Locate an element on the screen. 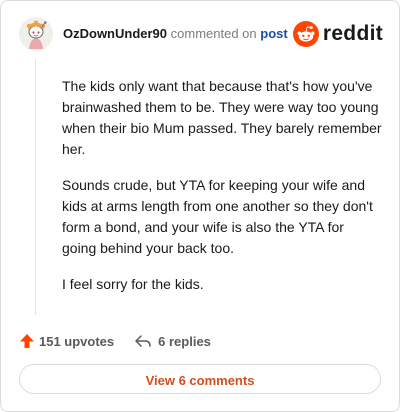  reddit-logo: reddit is located at coordinates (337, 34).